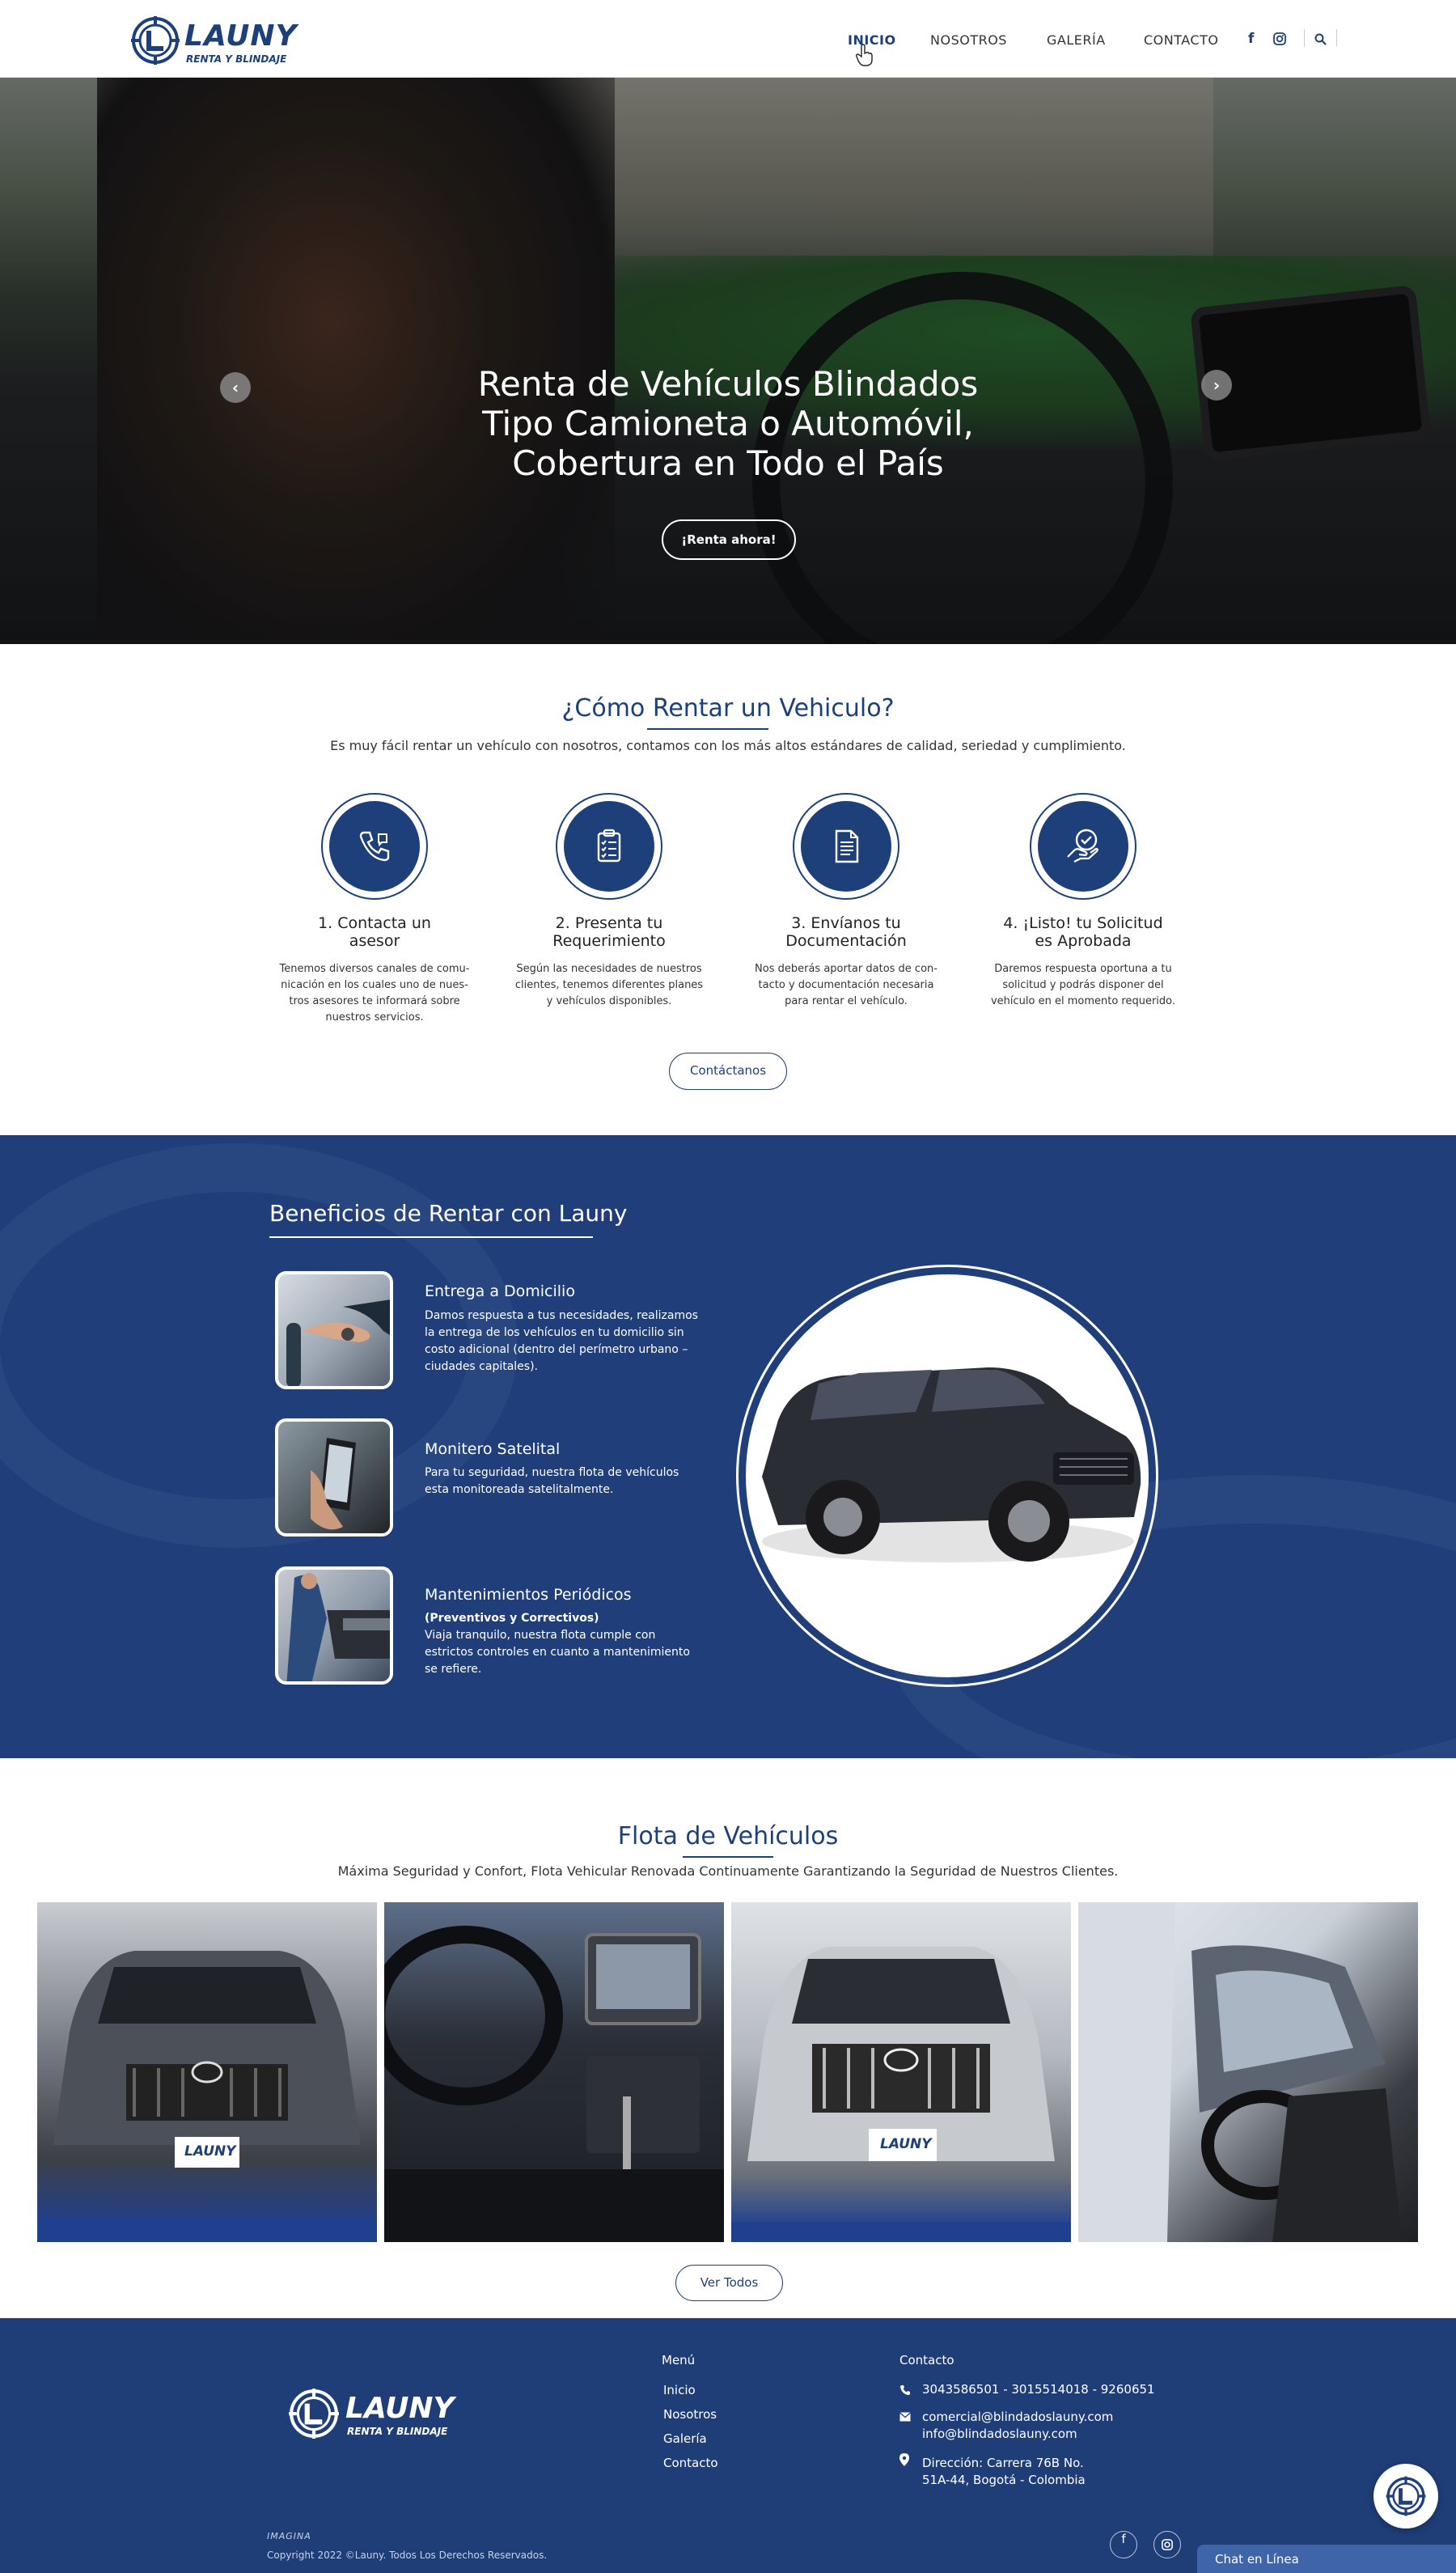  Describe the element at coordinates (1124, 2544) in the screenshot. I see `footer-facebook-icon: f` at that location.